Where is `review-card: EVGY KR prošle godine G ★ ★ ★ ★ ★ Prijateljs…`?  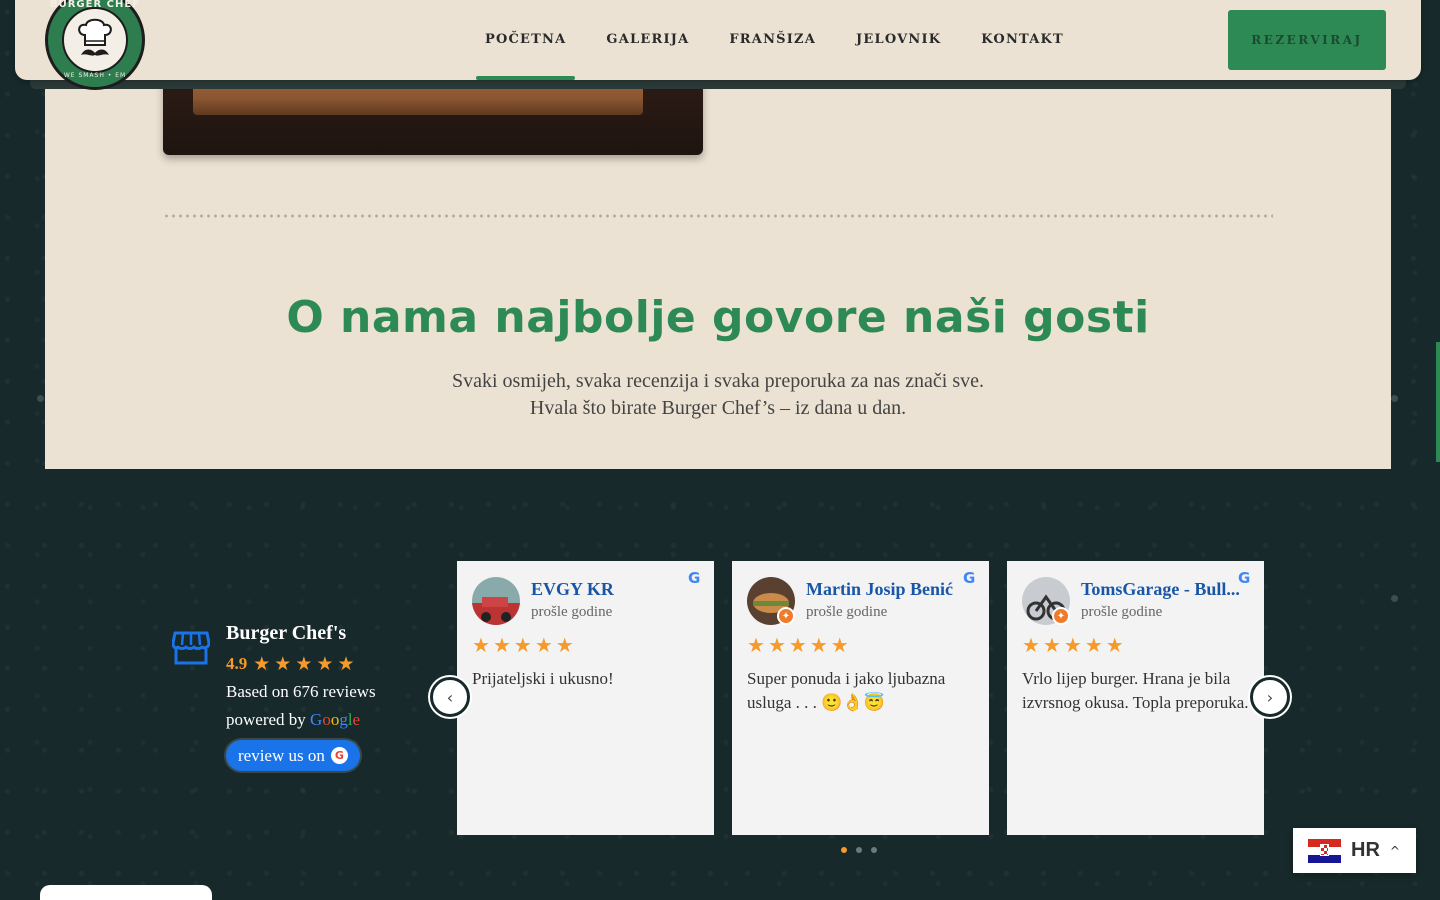
review-card: EVGY KR prošle godine G ★ ★ ★ ★ ★ Prijateljs… is located at coordinates (585, 698).